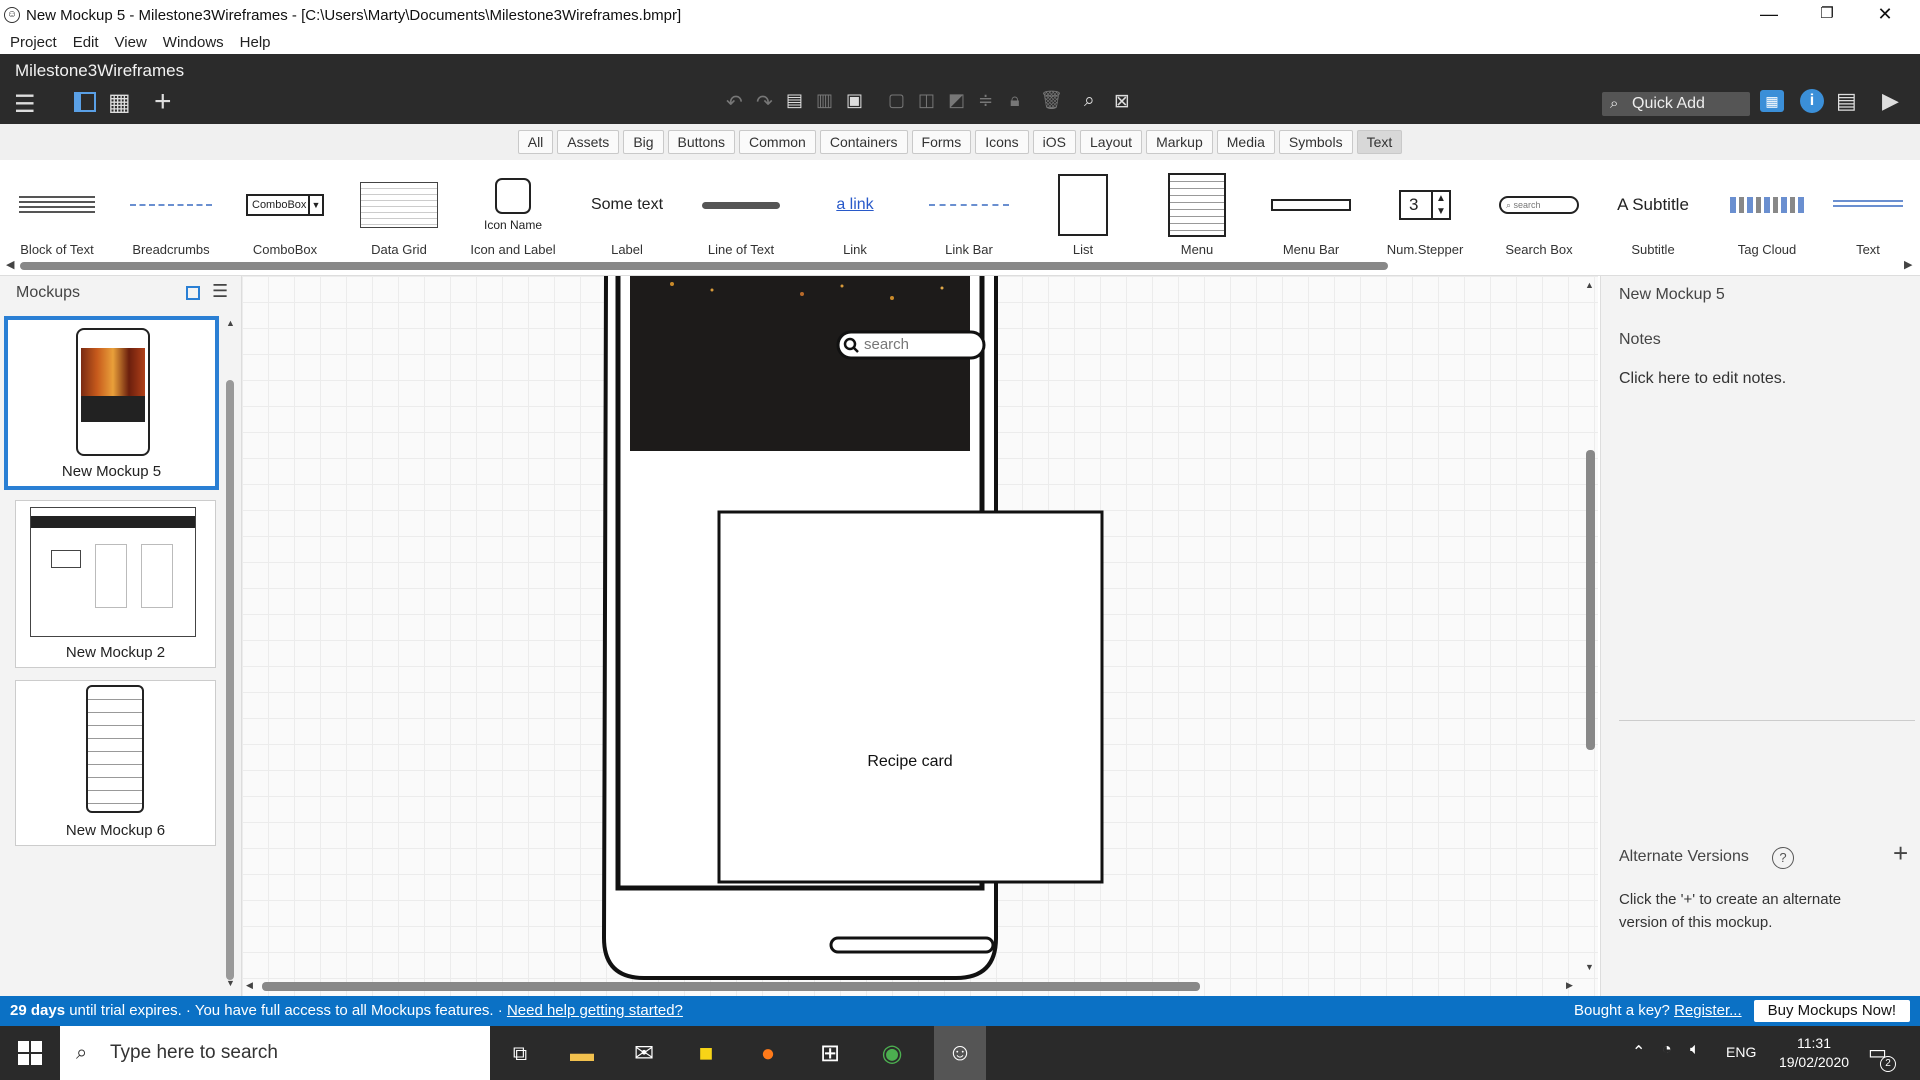 This screenshot has width=1920, height=1080. What do you see at coordinates (896, 100) in the screenshot?
I see `group-icon: ▢` at bounding box center [896, 100].